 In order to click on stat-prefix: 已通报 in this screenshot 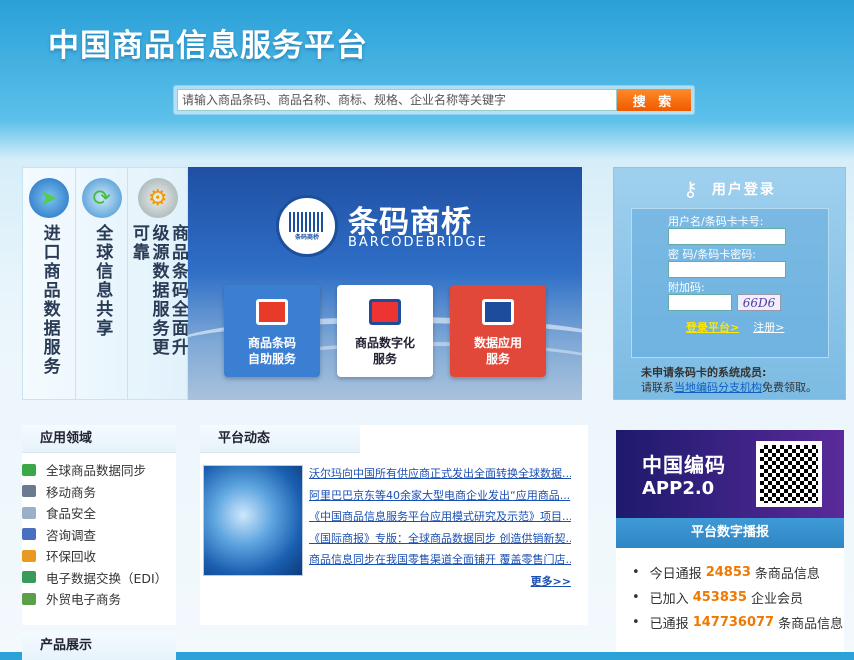, I will do `click(669, 624)`.